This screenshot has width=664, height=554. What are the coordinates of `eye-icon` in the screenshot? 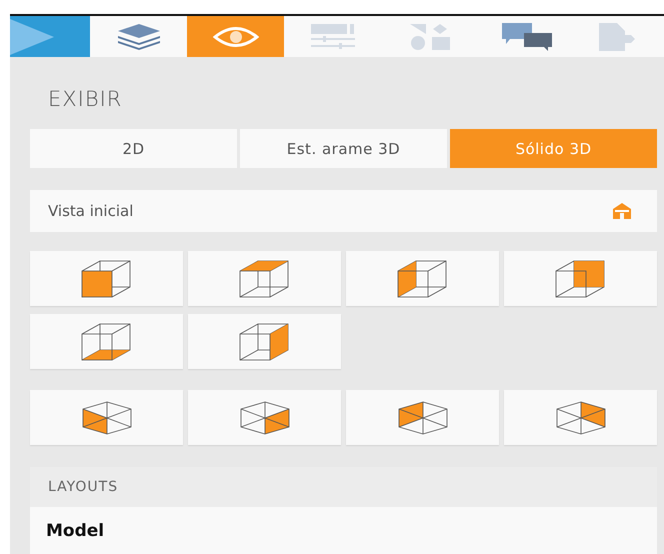 It's located at (235, 37).